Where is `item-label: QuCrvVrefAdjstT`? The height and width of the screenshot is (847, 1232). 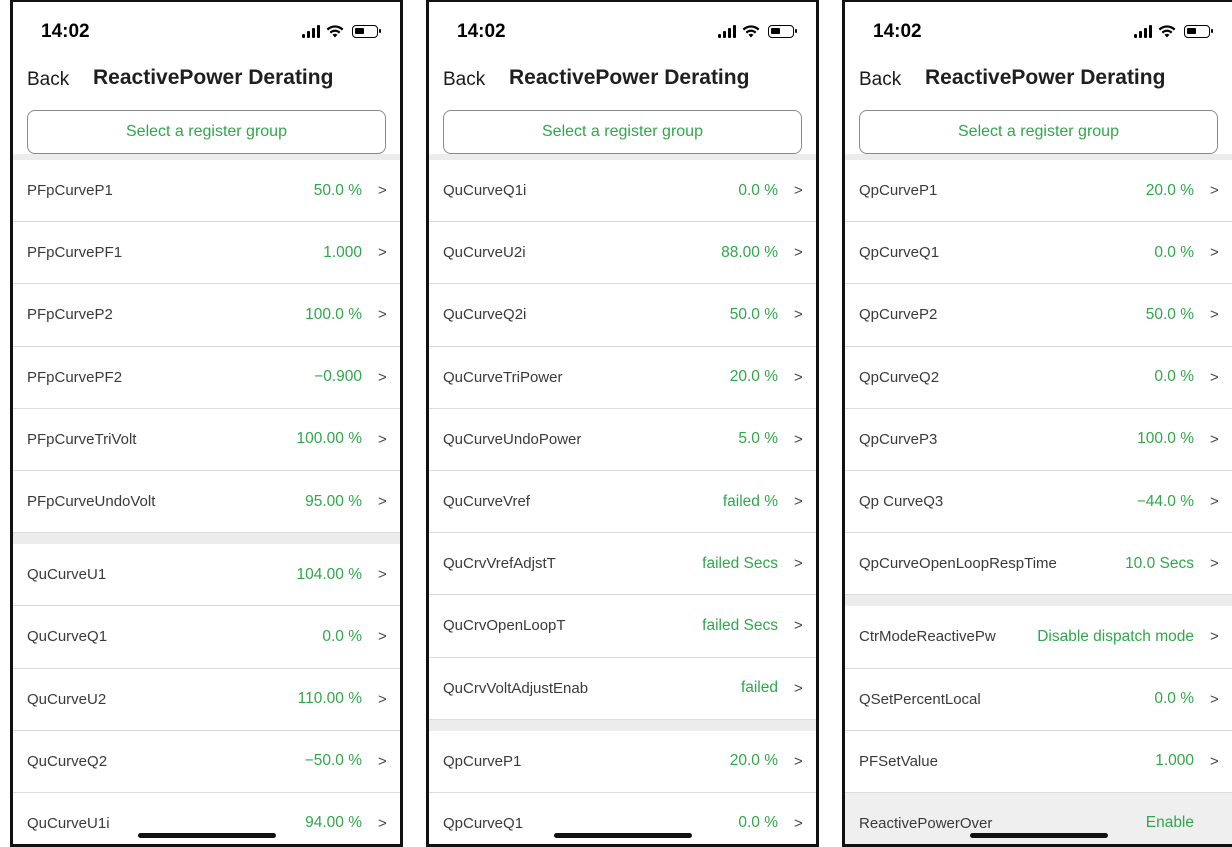 item-label: QuCrvVrefAdjstT is located at coordinates (499, 564).